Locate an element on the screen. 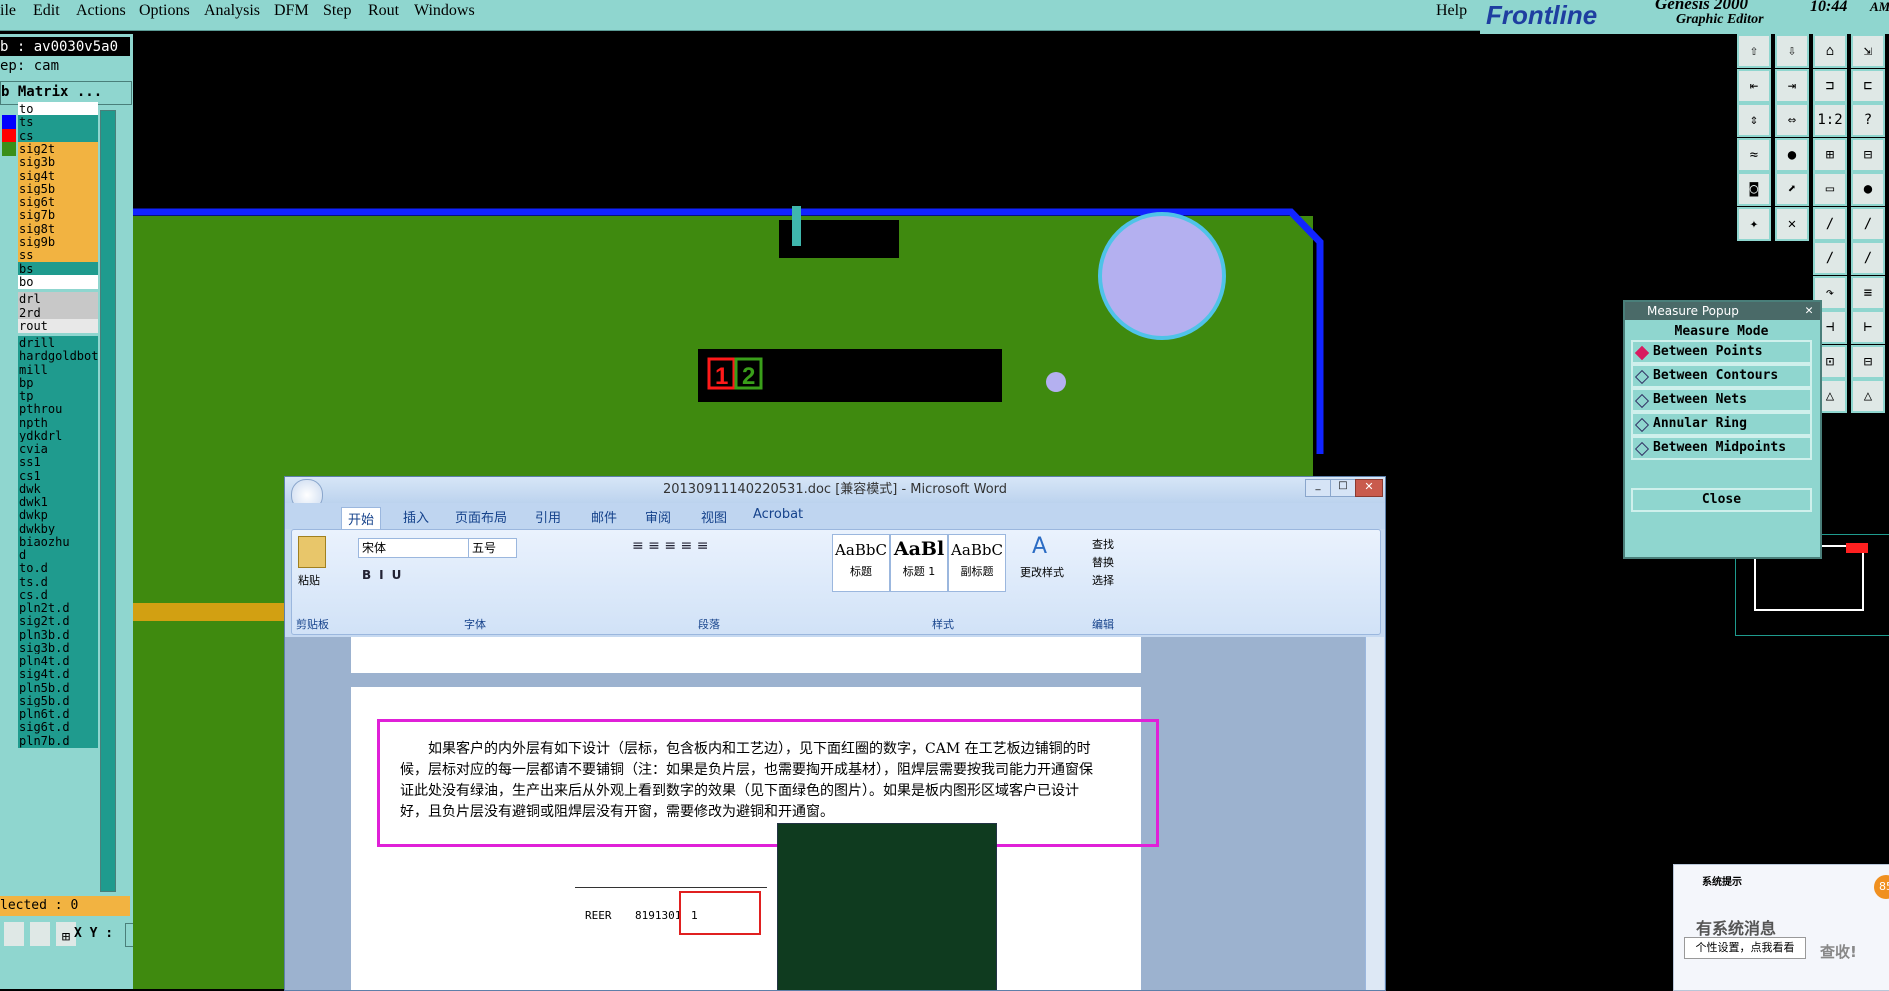 The height and width of the screenshot is (991, 1889). maximize-icon: □ is located at coordinates (1343, 488).